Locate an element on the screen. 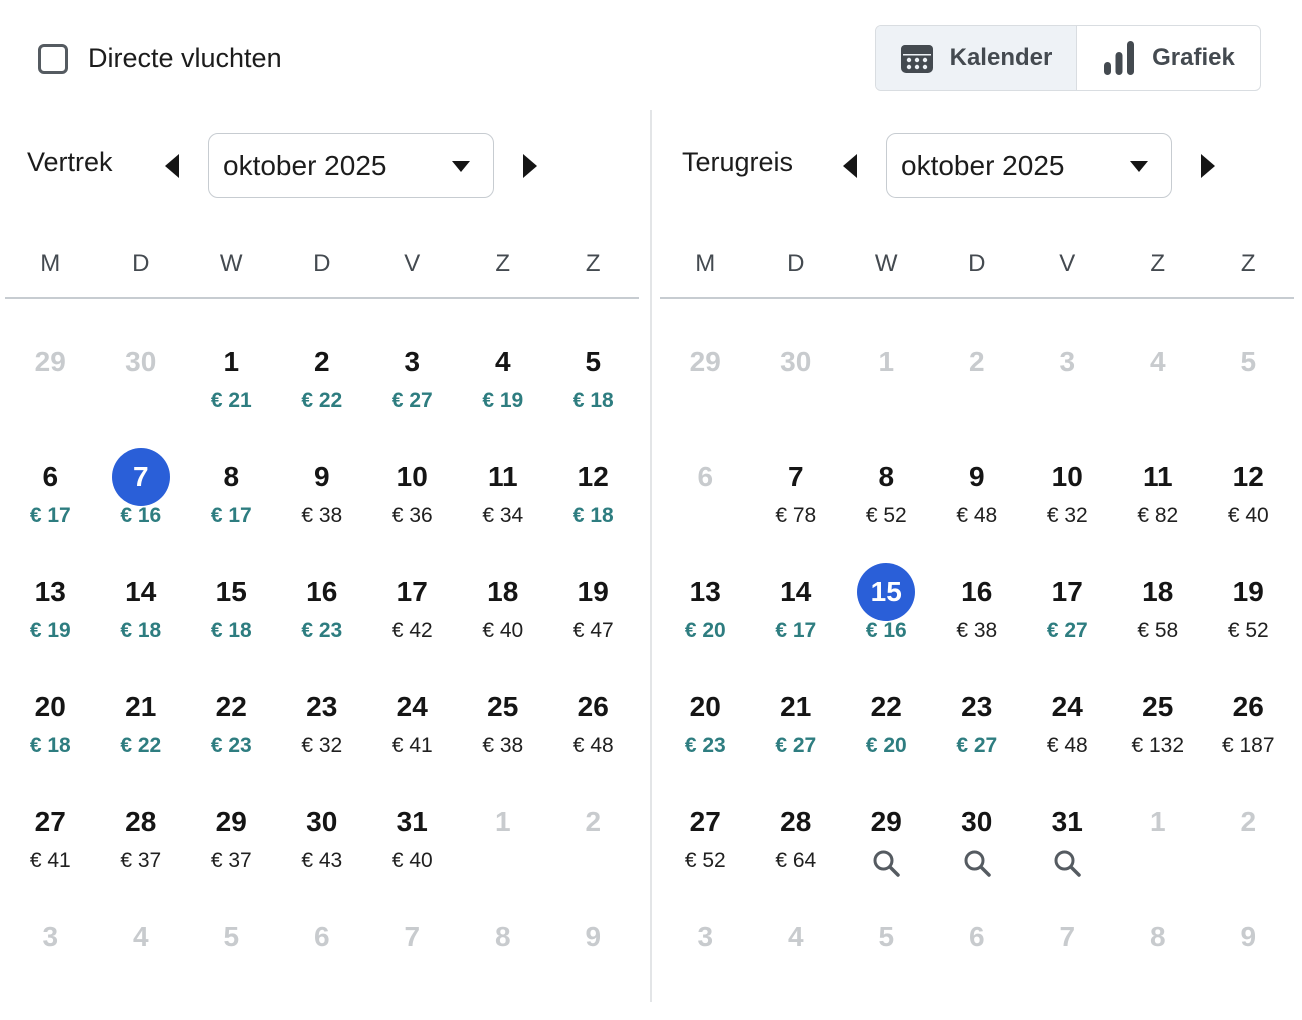  day-number: 27 is located at coordinates (50, 821).